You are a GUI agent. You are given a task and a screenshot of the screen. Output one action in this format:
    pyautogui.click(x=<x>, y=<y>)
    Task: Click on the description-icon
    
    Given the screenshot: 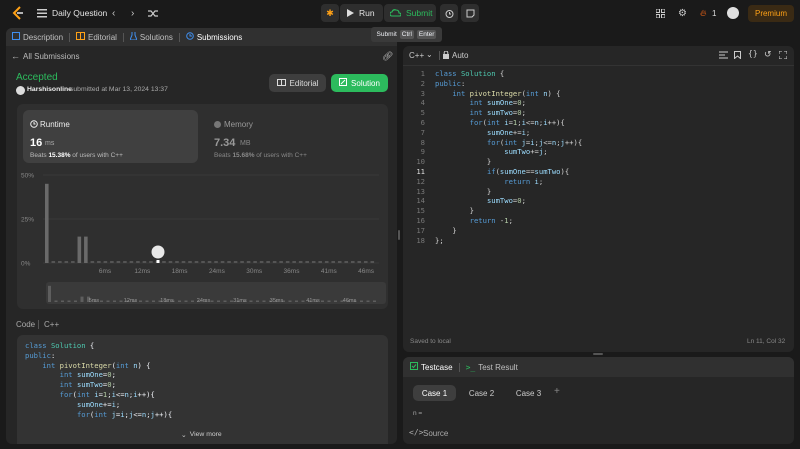 What is the action you would take?
    pyautogui.click(x=16, y=37)
    